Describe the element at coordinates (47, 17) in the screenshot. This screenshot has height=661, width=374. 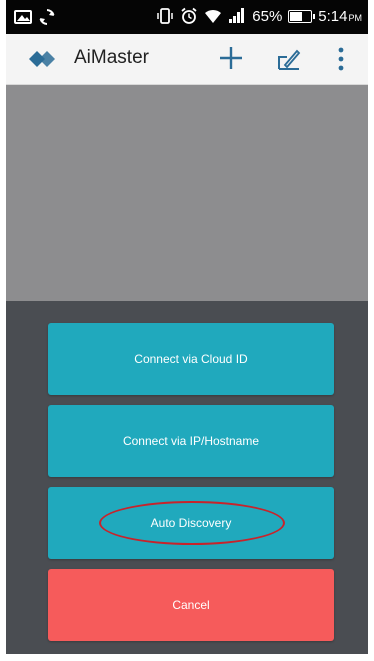
I see `sync-icon` at that location.